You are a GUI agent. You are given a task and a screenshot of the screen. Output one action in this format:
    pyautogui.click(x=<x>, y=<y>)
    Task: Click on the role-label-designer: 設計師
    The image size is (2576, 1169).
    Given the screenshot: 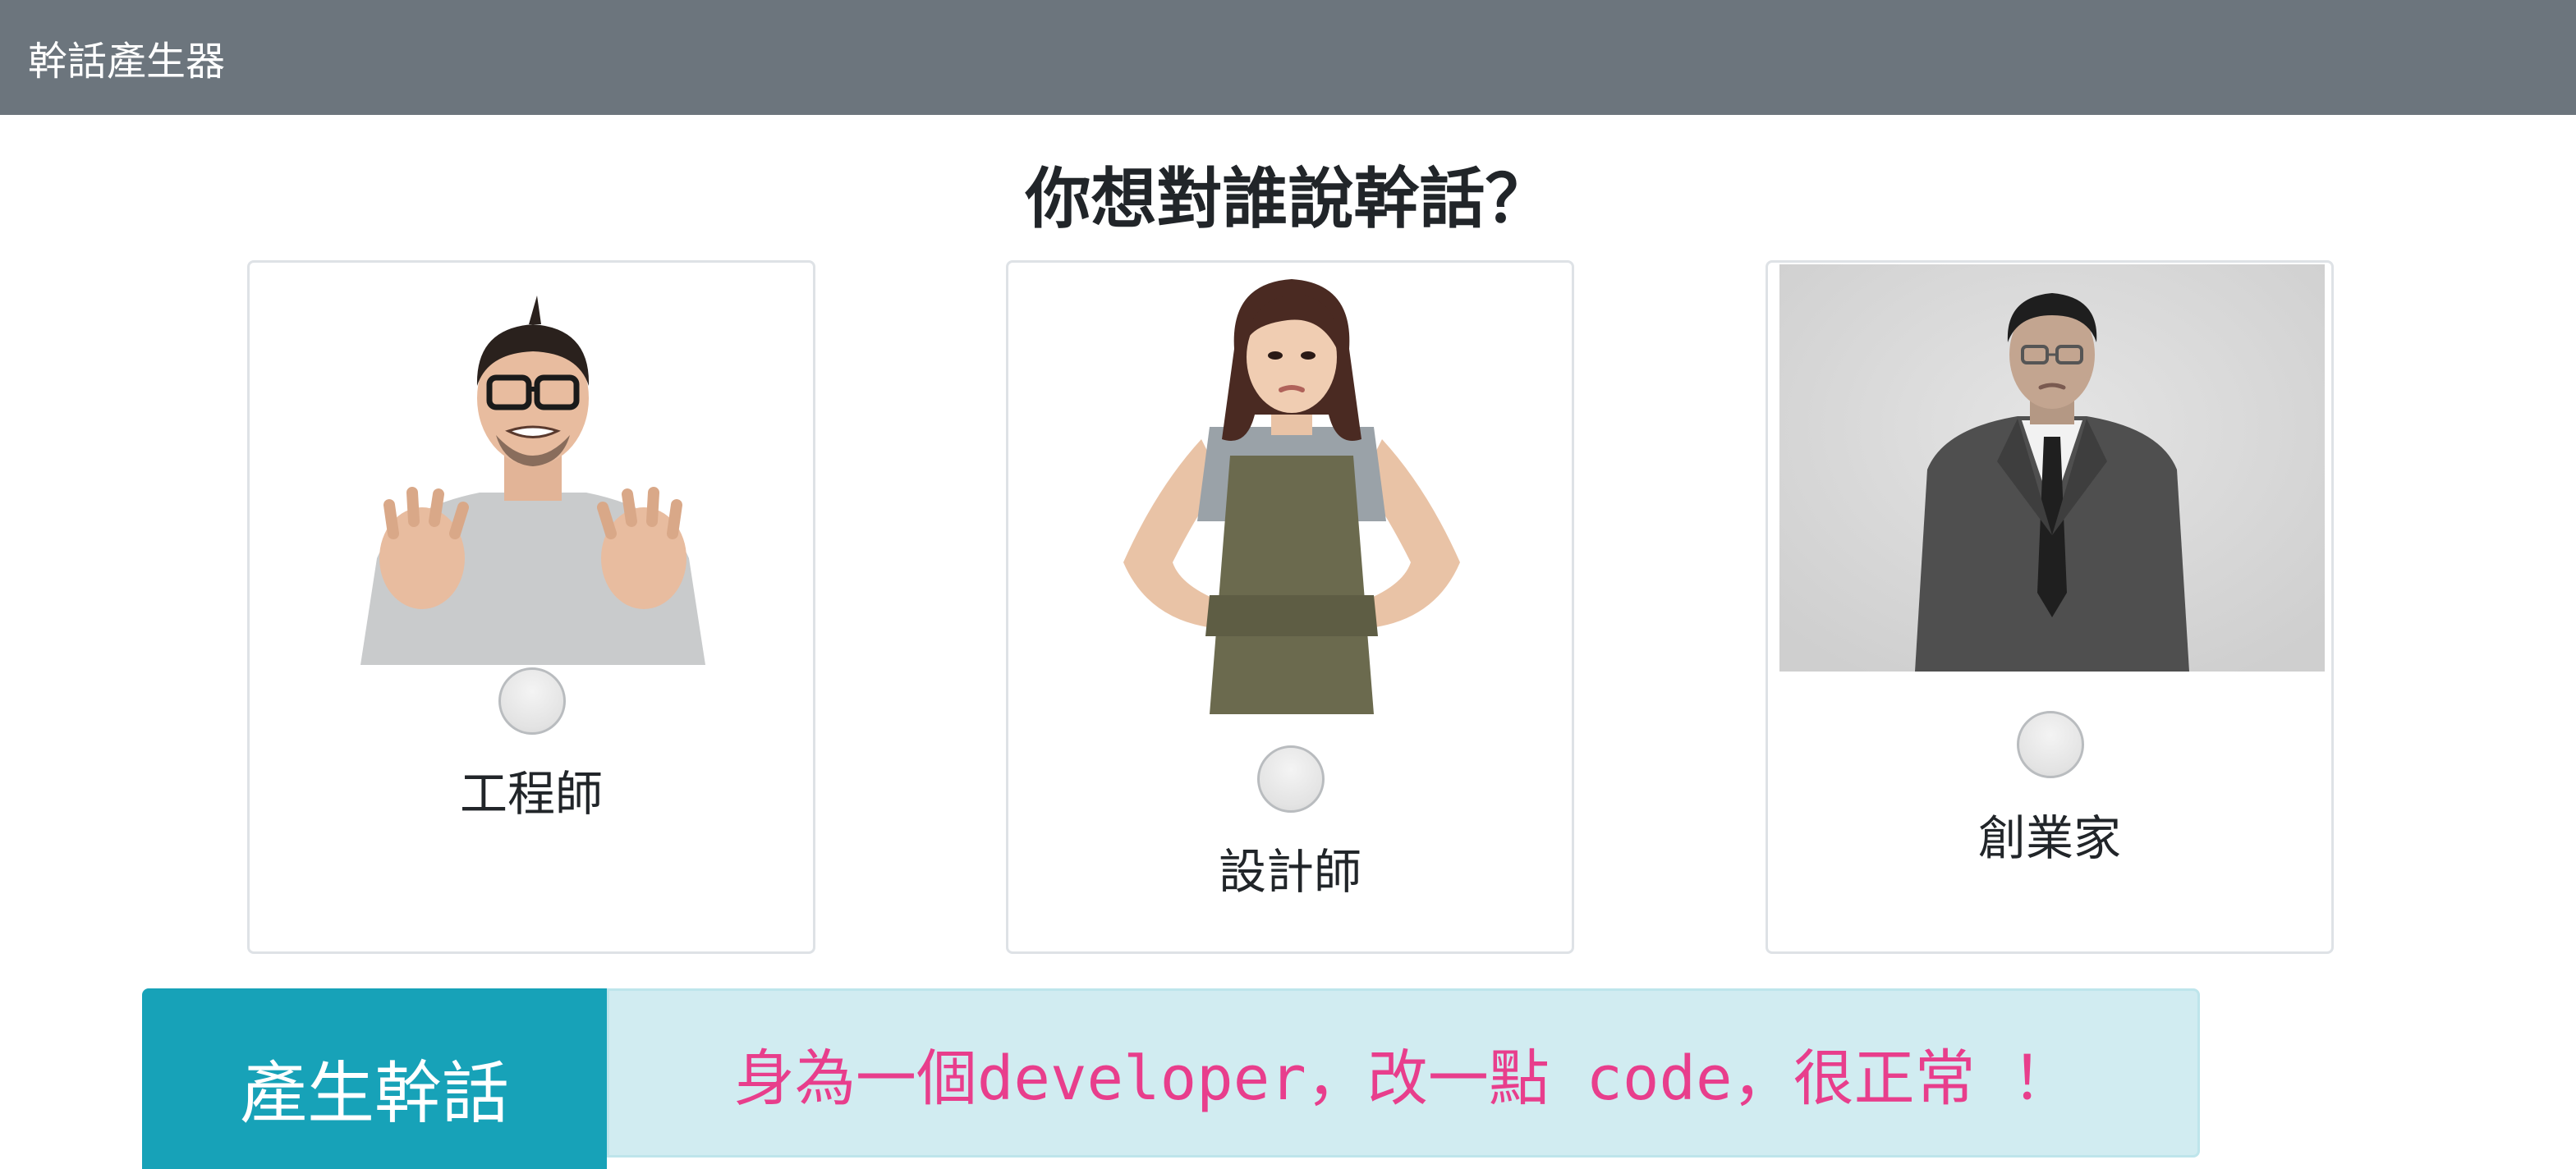 What is the action you would take?
    pyautogui.click(x=1289, y=872)
    